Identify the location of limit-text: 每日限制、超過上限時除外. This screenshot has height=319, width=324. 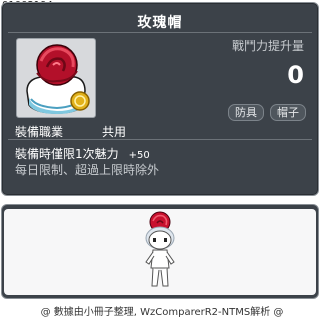
(87, 170).